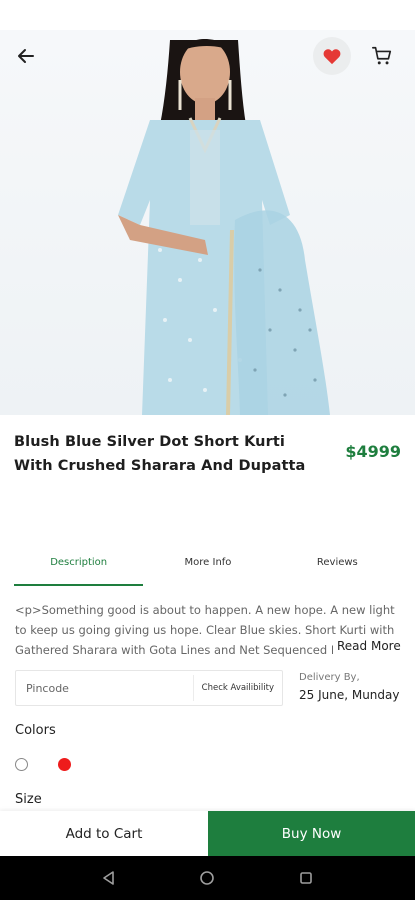 The width and height of the screenshot is (415, 900). I want to click on circle-home-icon, so click(207, 878).